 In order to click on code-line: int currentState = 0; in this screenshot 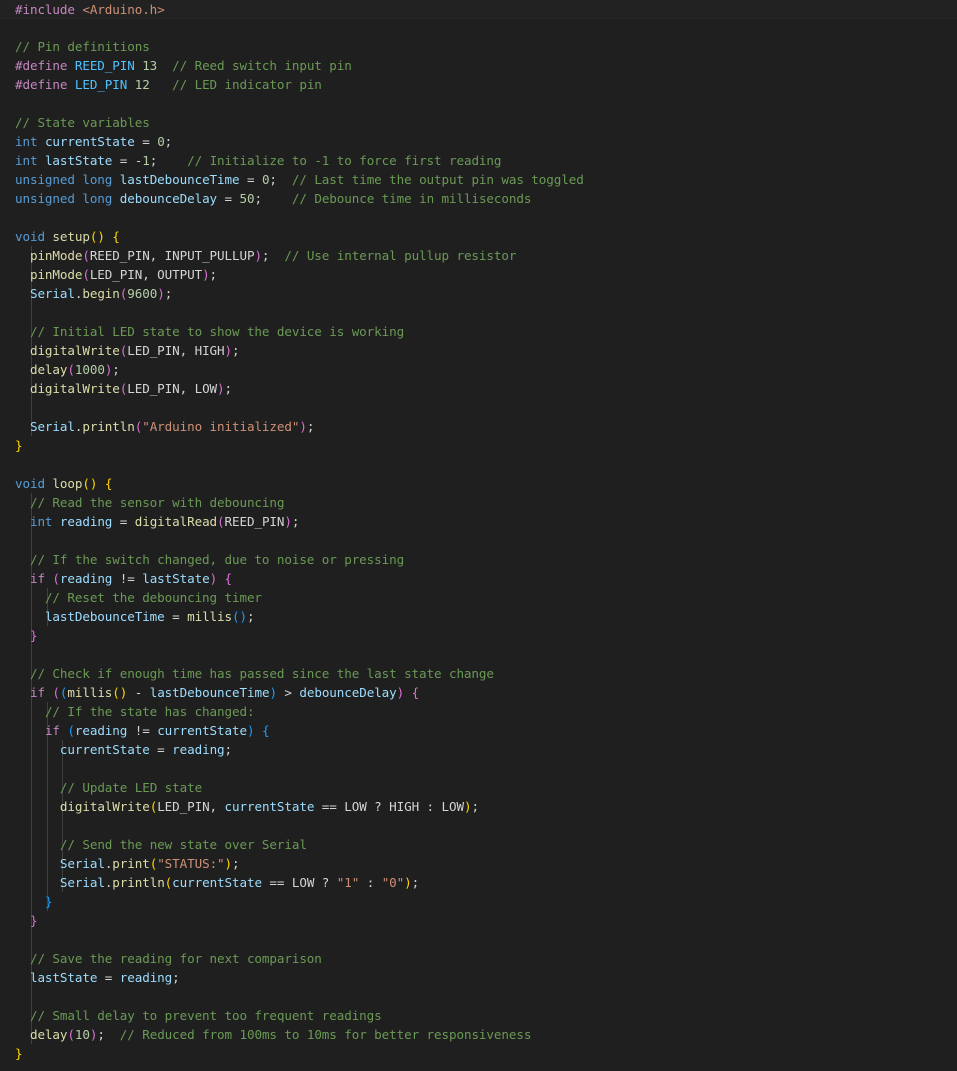, I will do `click(486, 141)`.